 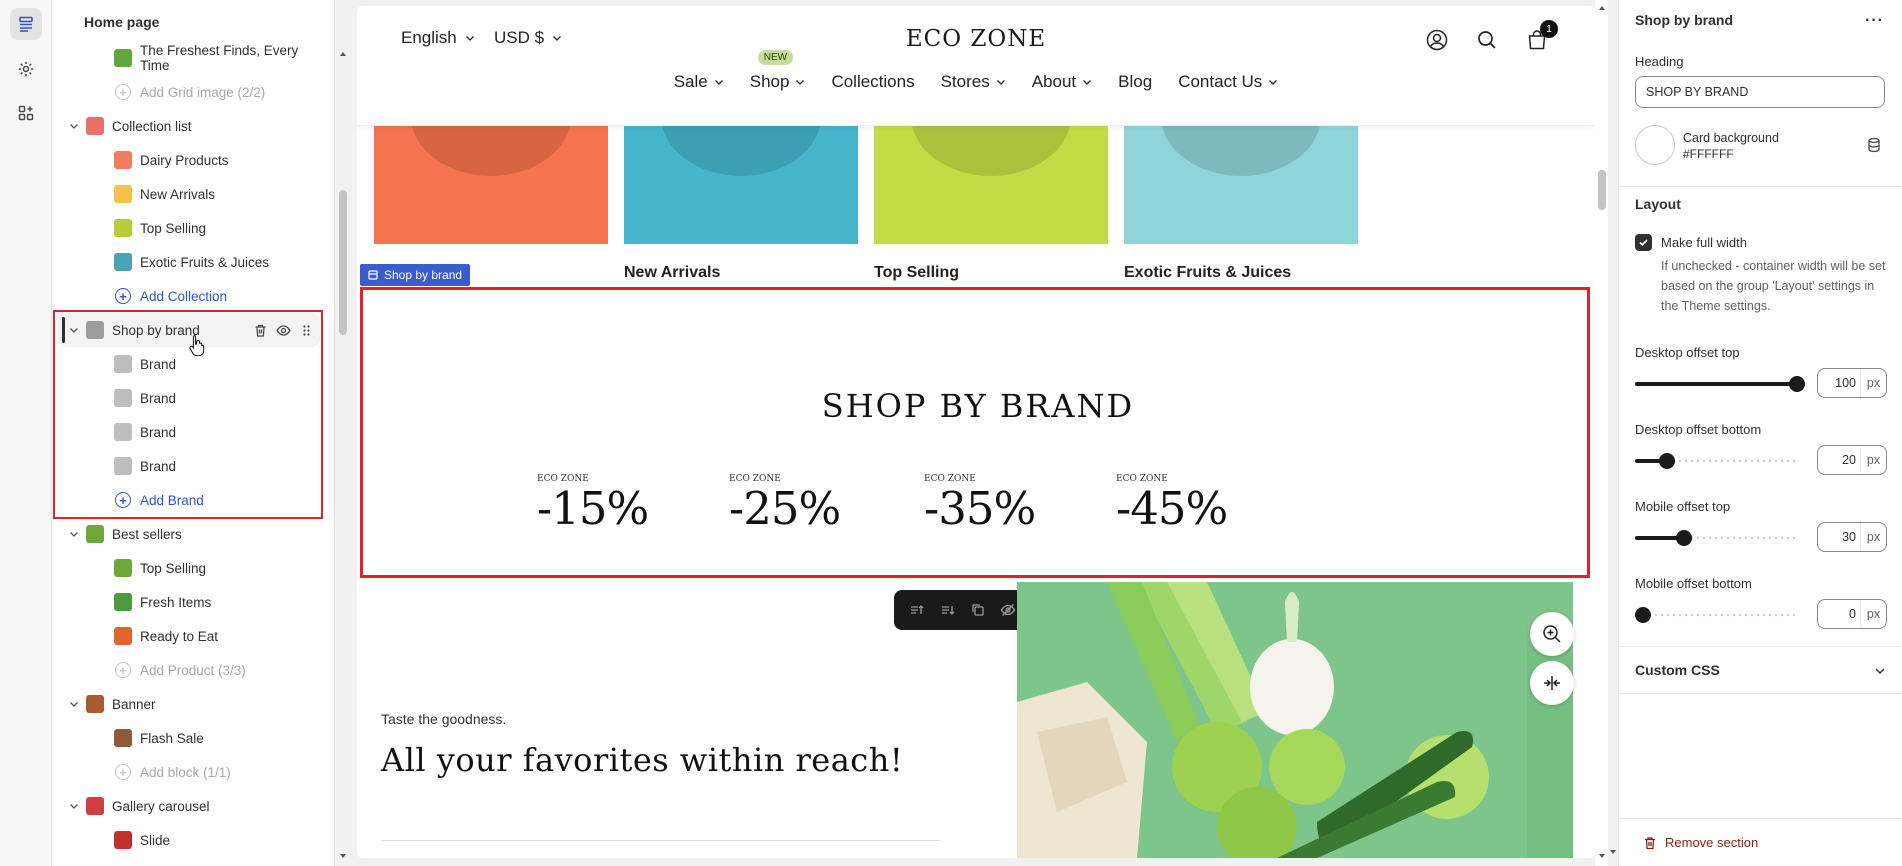 What do you see at coordinates (976, 39) in the screenshot?
I see `store-logo: ECO ZONE` at bounding box center [976, 39].